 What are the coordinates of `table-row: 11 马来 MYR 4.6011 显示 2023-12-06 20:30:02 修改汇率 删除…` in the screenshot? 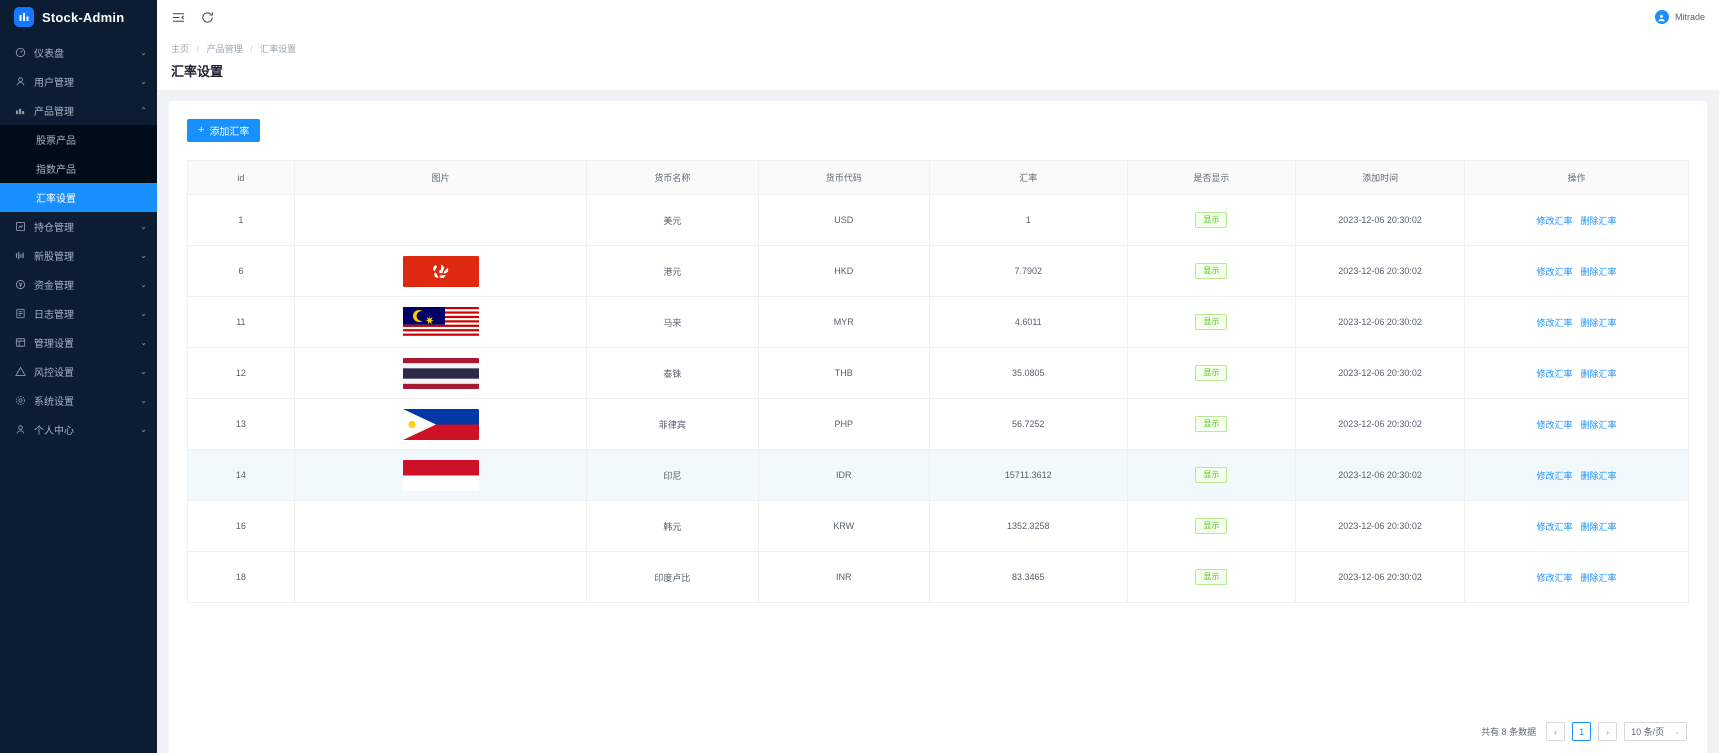 It's located at (938, 322).